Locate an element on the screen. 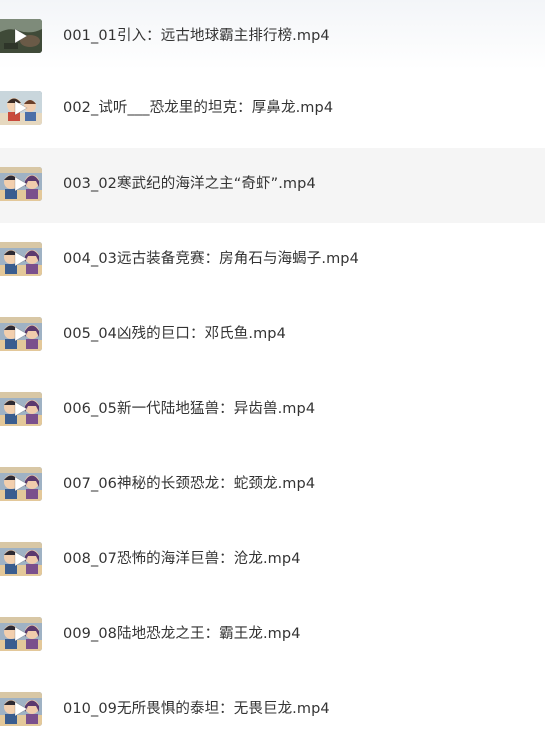 The width and height of the screenshot is (545, 730). file-row-005: 005_04凶残的巨口：邓氏鱼.mp4 is located at coordinates (272, 335).